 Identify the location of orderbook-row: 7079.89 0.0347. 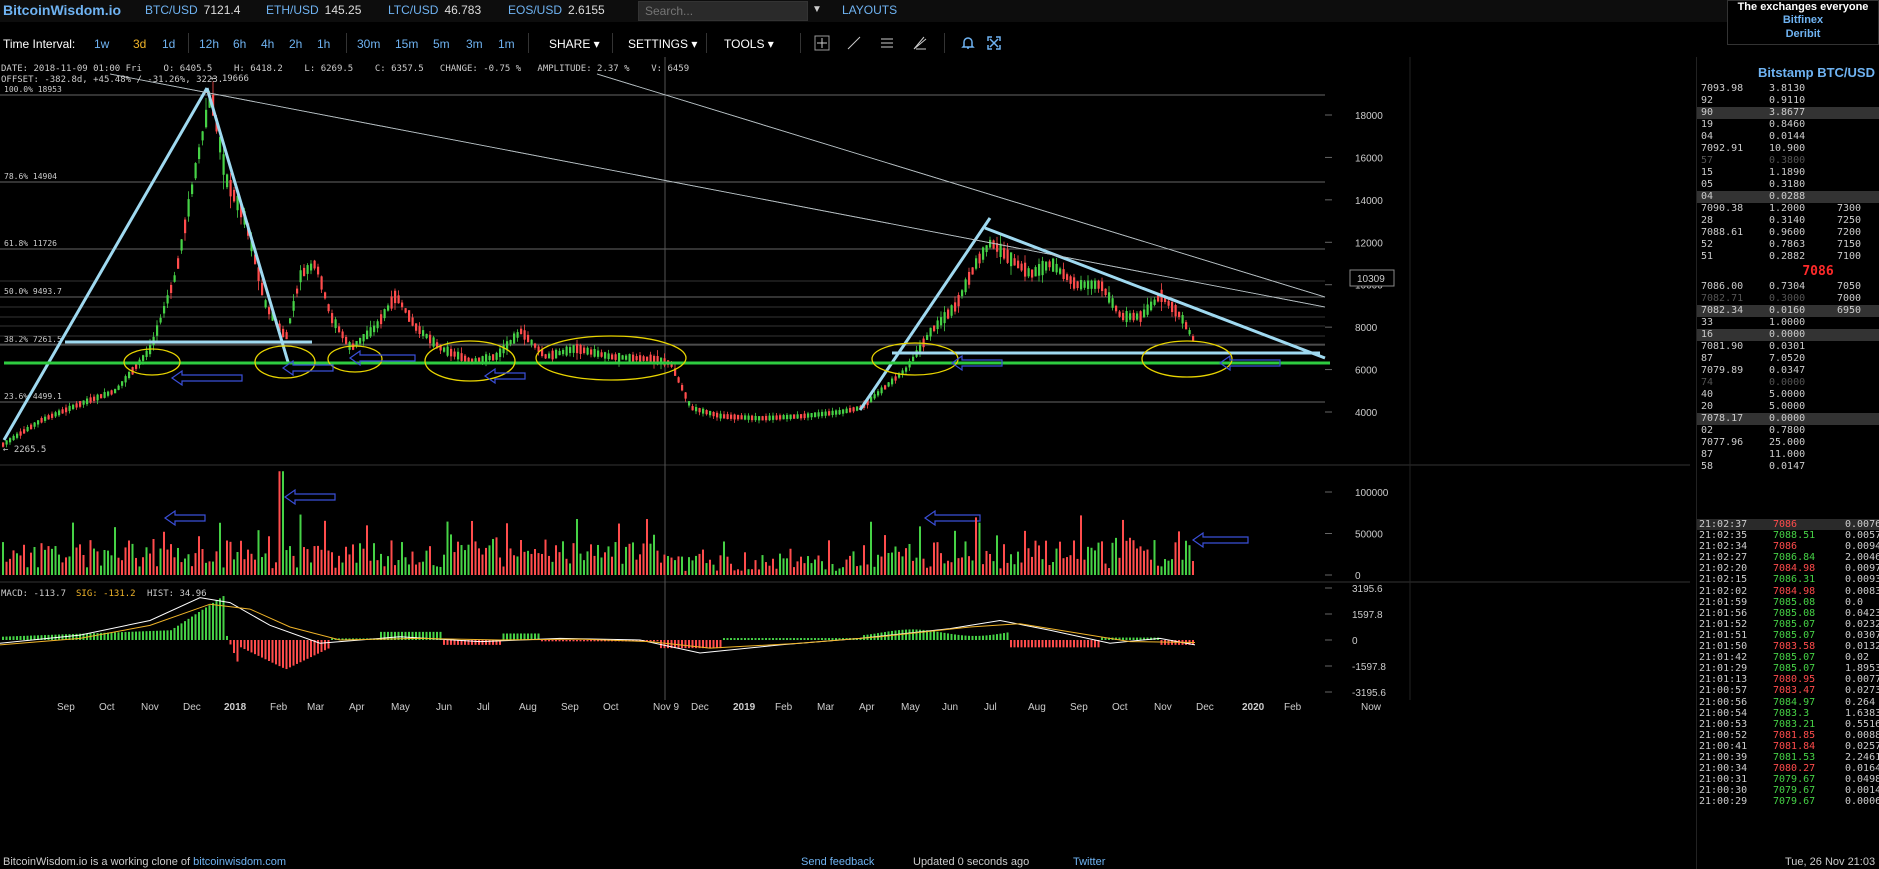
(1788, 371).